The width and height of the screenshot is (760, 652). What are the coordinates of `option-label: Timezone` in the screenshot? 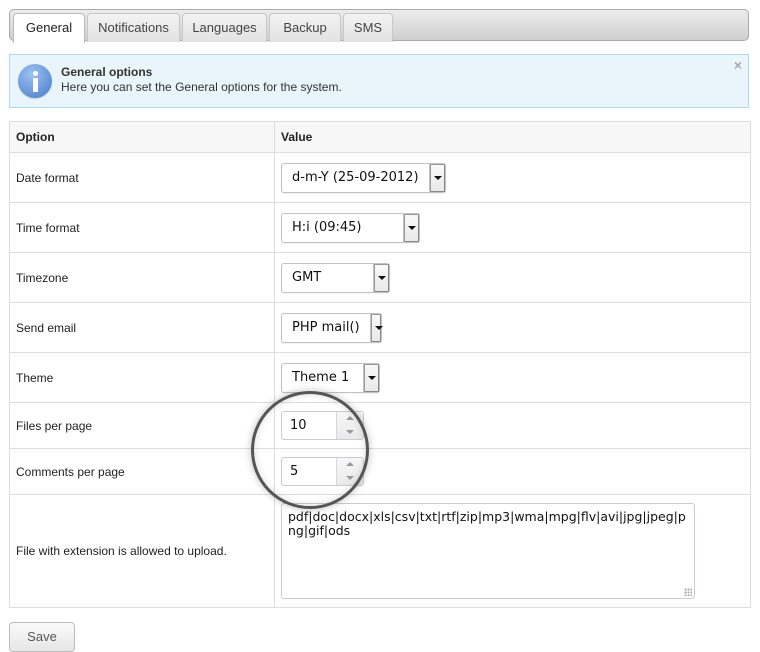 It's located at (142, 277).